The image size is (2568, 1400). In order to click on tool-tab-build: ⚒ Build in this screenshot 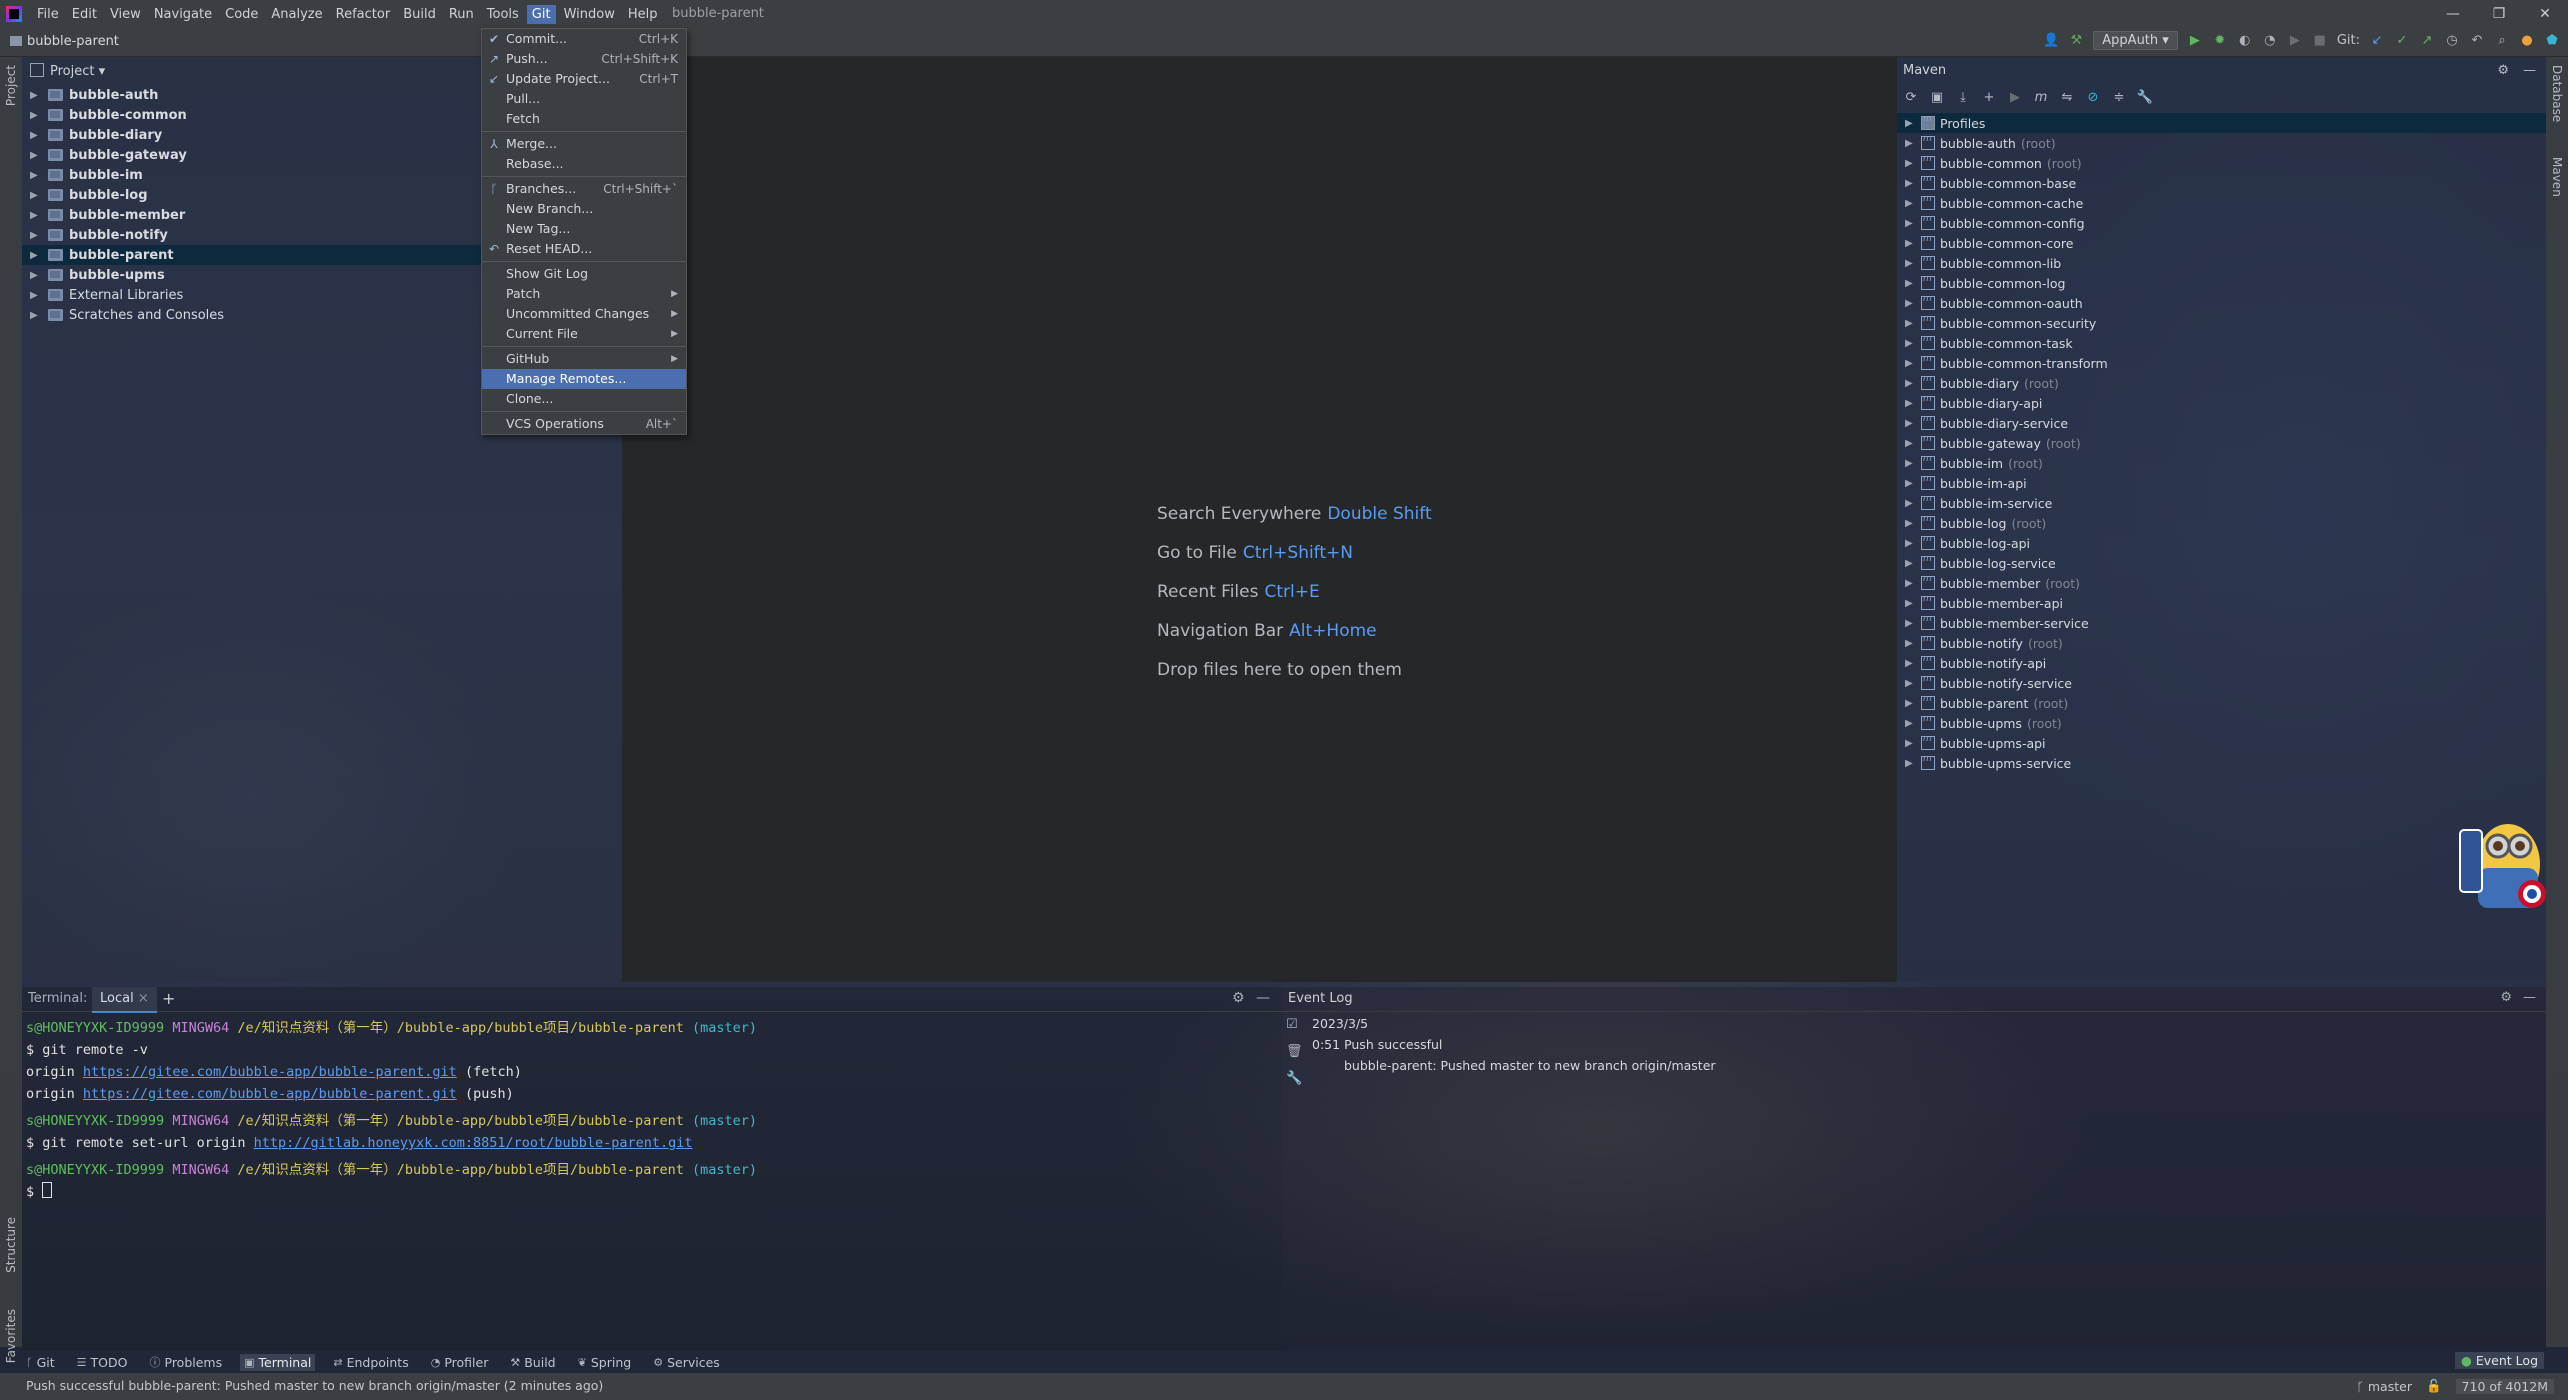, I will do `click(532, 1362)`.